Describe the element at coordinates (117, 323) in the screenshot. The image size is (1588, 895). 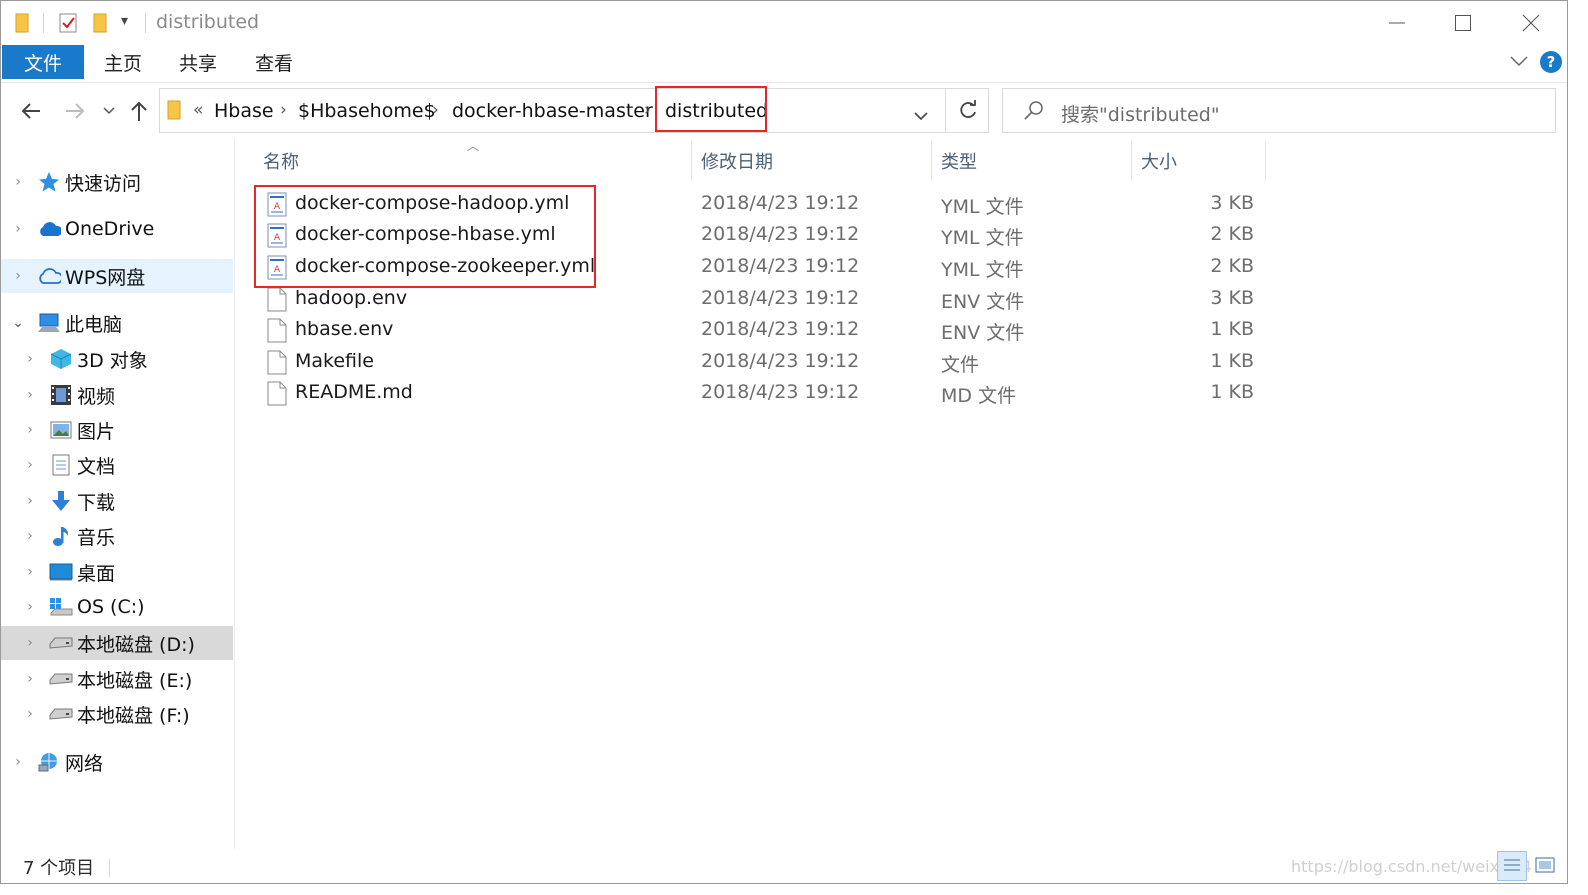
I see `sidebar-item-this-pc: ⌄ 此电脑` at that location.